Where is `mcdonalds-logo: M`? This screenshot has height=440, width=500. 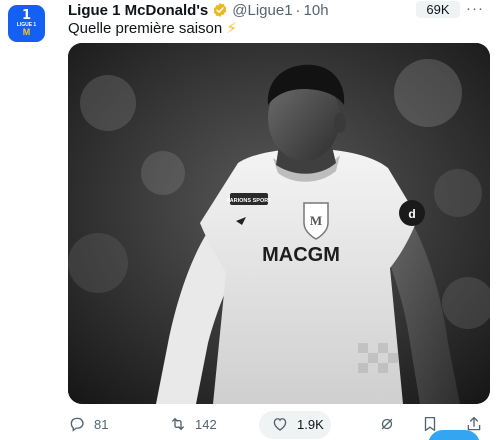 mcdonalds-logo: M is located at coordinates (26, 32).